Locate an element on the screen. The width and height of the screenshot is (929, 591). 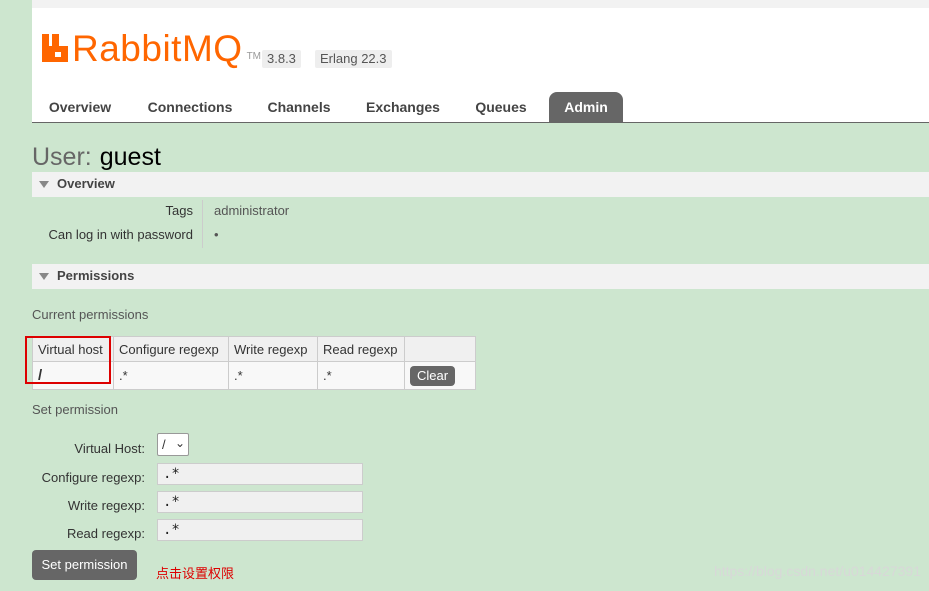
cell-action: Clear is located at coordinates (440, 375).